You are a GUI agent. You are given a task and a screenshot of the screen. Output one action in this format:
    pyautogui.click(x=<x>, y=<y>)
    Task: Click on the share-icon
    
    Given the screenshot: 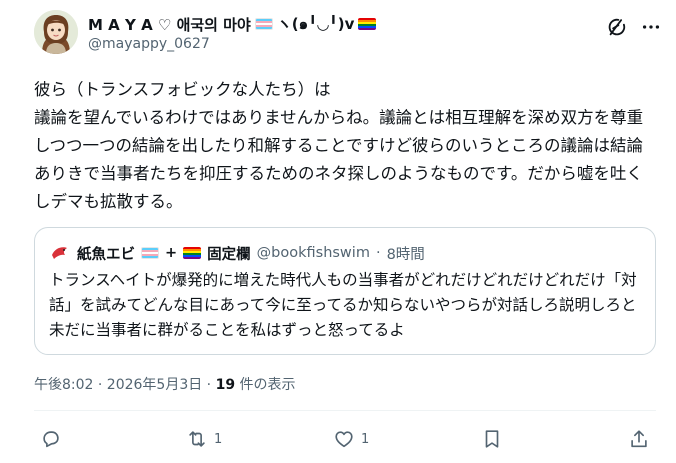 What is the action you would take?
    pyautogui.click(x=639, y=439)
    